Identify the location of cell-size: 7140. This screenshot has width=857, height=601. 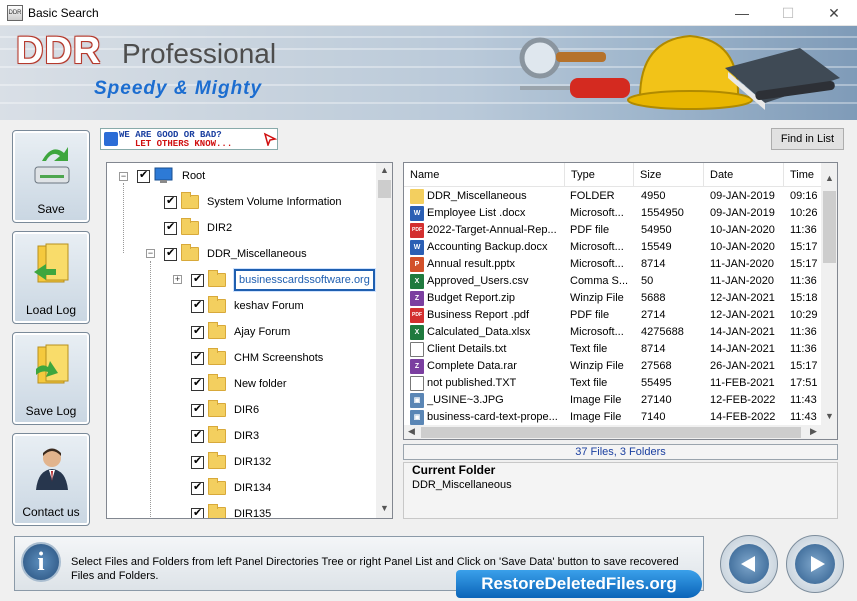
(653, 417).